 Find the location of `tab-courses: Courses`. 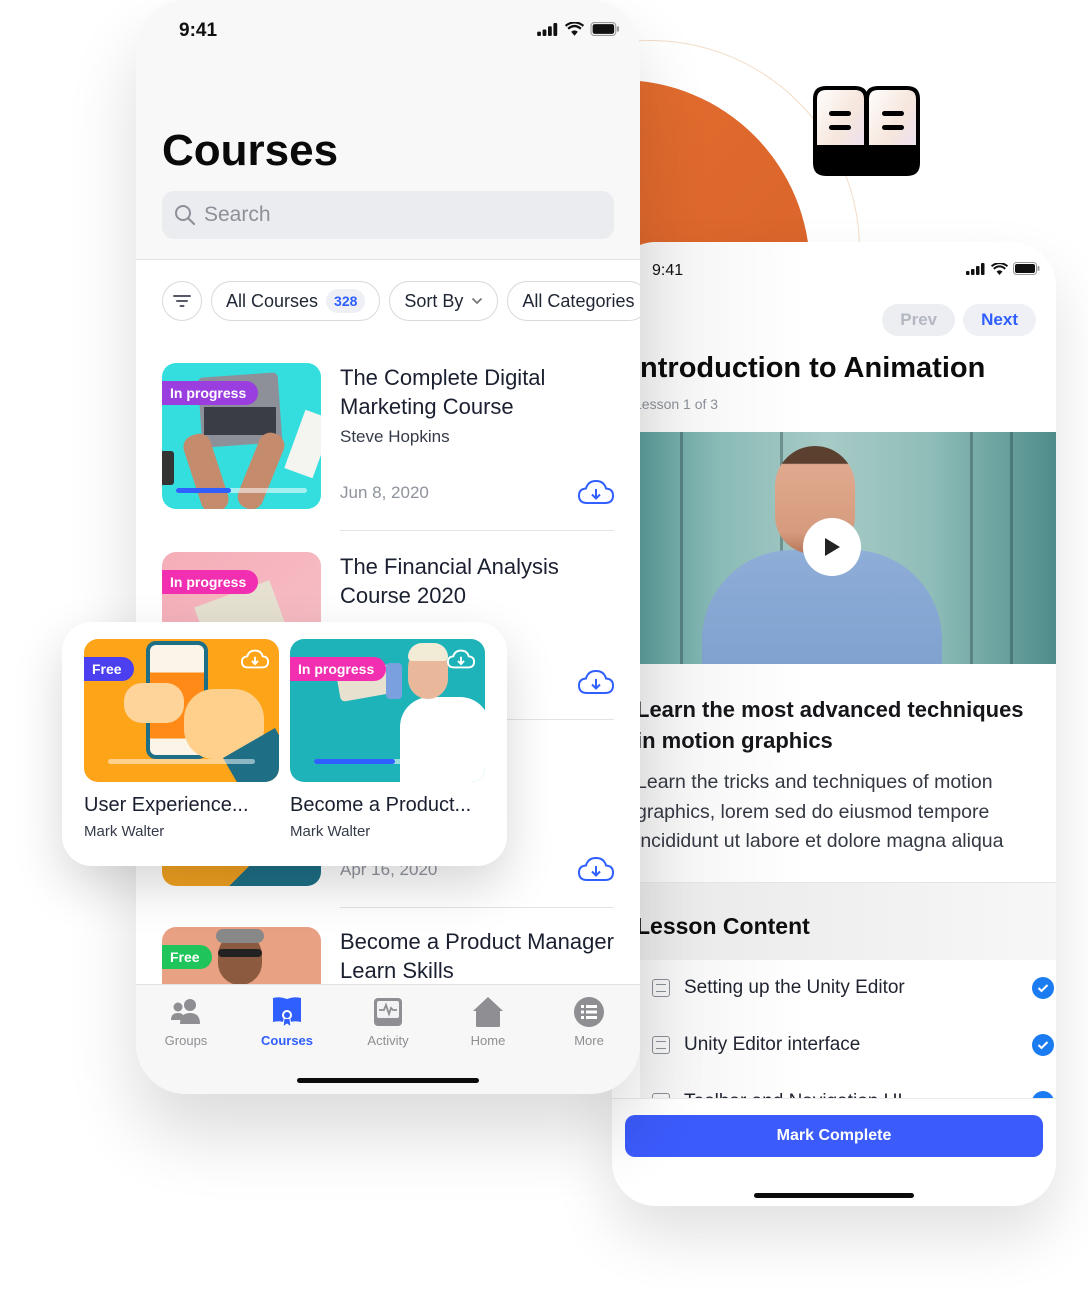

tab-courses: Courses is located at coordinates (287, 1021).